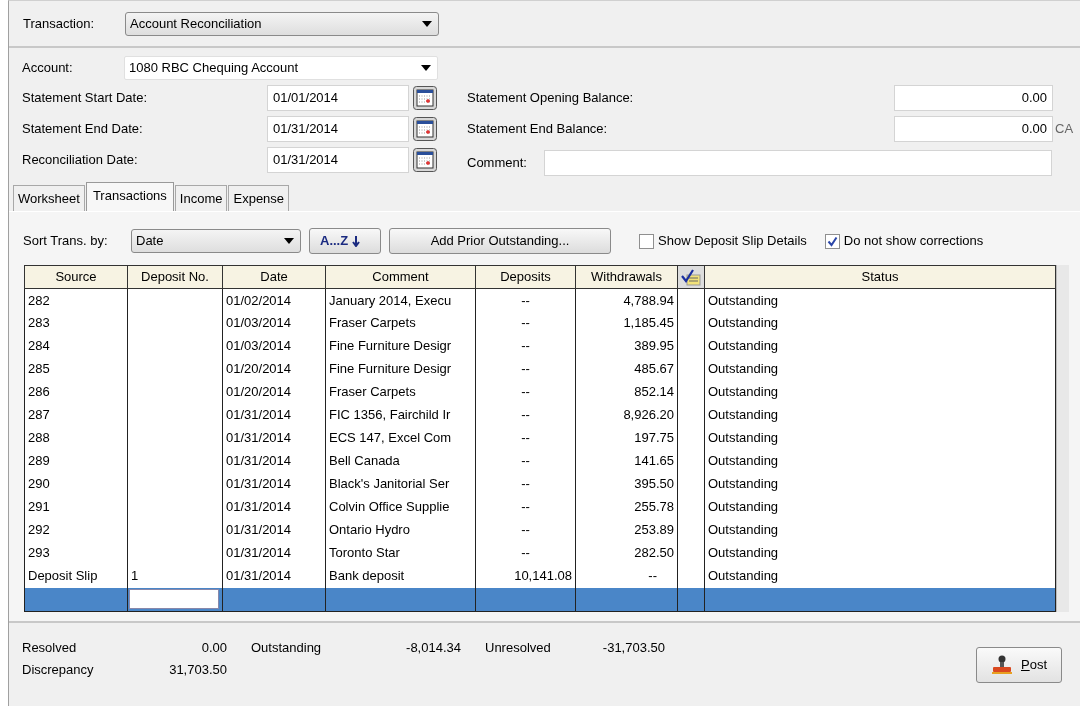 The image size is (1080, 706). I want to click on table-row: 290 01/31/2014 Black's Janitorial Ser -- 395.50 Outstanding, so click(540, 484).